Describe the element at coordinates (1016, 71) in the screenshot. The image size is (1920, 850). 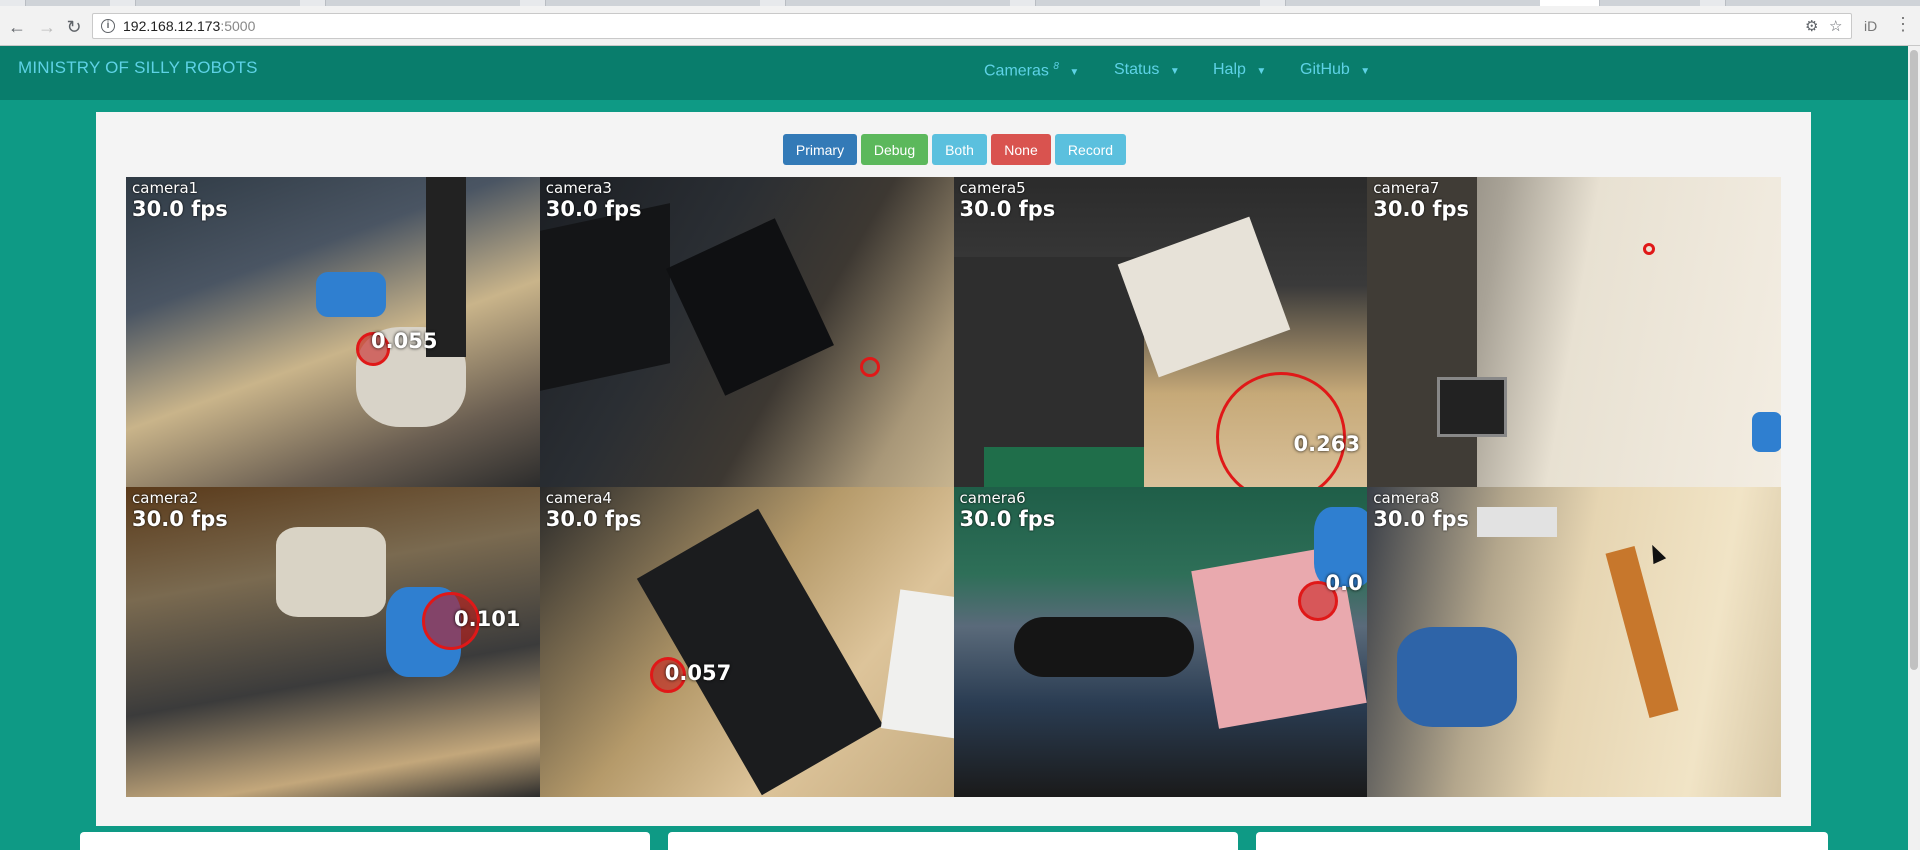
I see `nav-cameras-label: Cameras` at that location.